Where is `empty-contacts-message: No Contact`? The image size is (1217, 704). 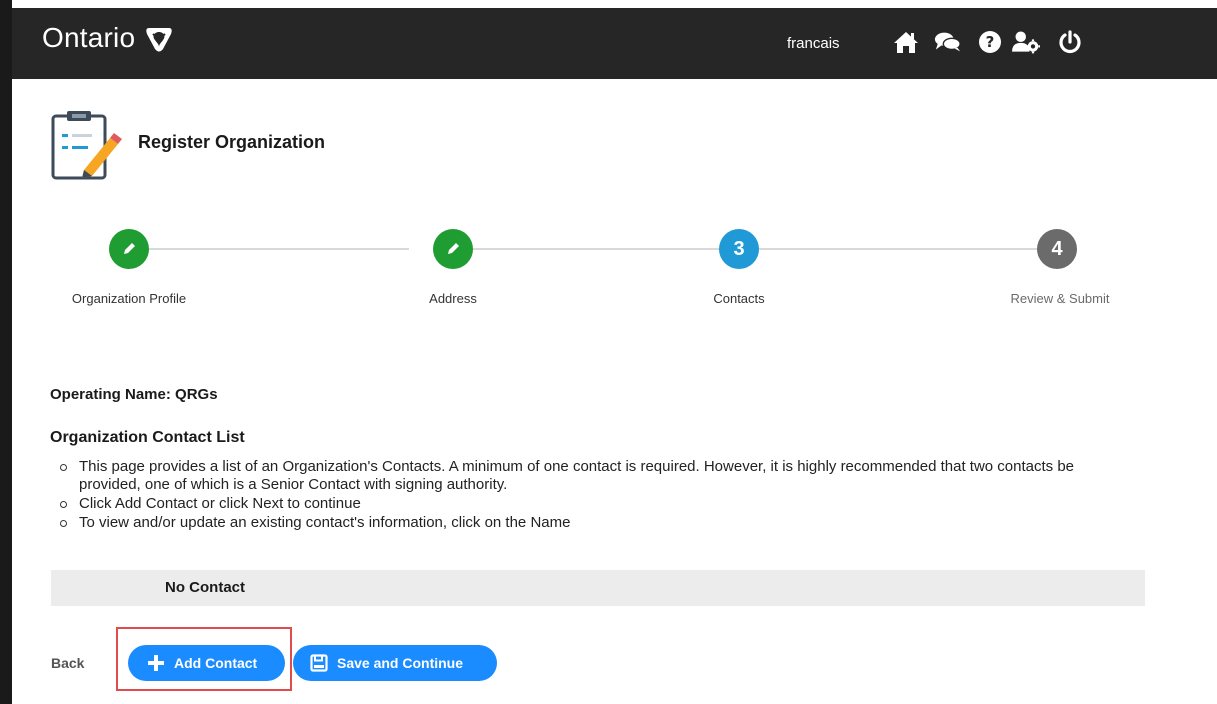 empty-contacts-message: No Contact is located at coordinates (205, 587).